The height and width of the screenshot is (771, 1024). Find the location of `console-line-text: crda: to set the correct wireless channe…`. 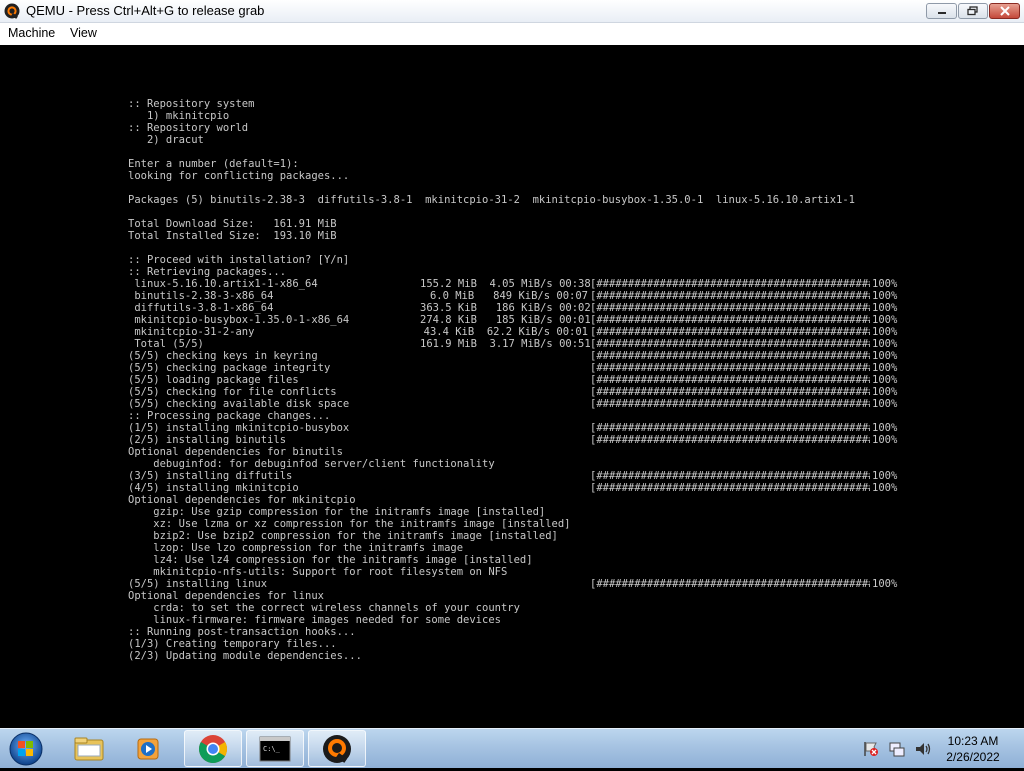

console-line-text: crda: to set the correct wireless channe… is located at coordinates (324, 608).